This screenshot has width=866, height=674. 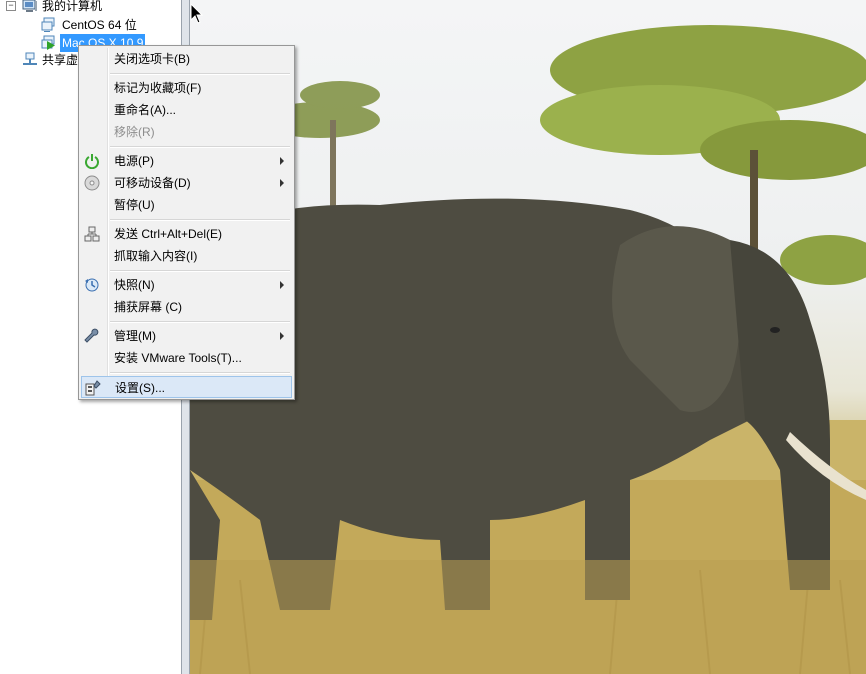 What do you see at coordinates (93, 388) in the screenshot?
I see `settings-icon` at bounding box center [93, 388].